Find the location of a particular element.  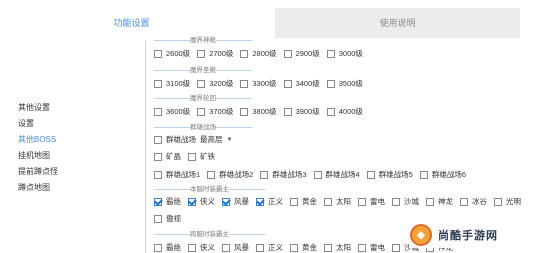

checkbox-option: 傲视 is located at coordinates (167, 218).